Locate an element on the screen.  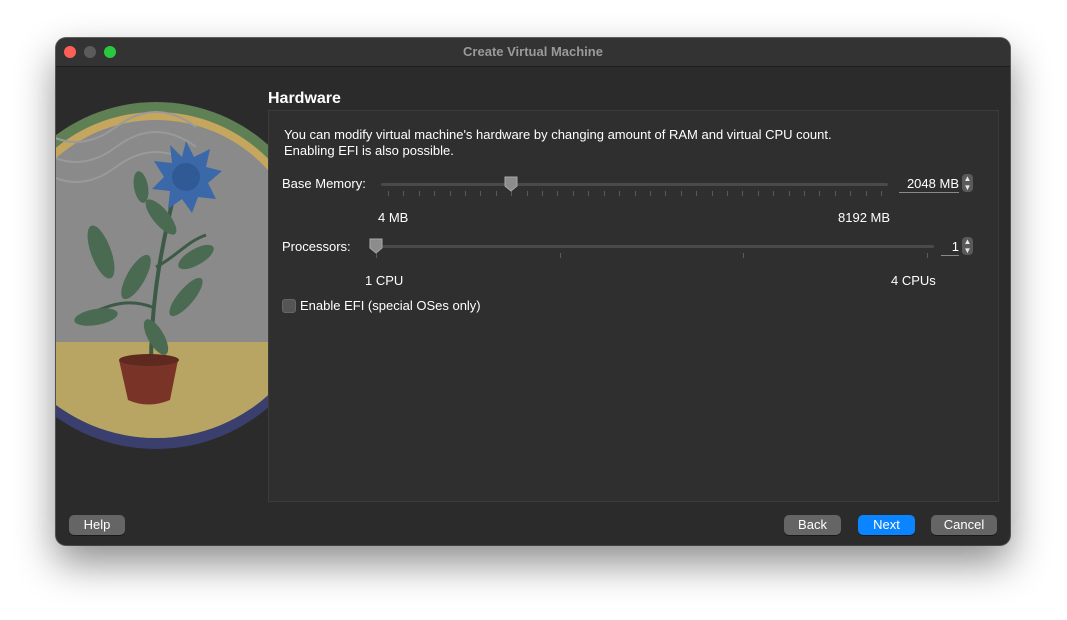
memory-value-input: 2048 MB is located at coordinates (929, 184).